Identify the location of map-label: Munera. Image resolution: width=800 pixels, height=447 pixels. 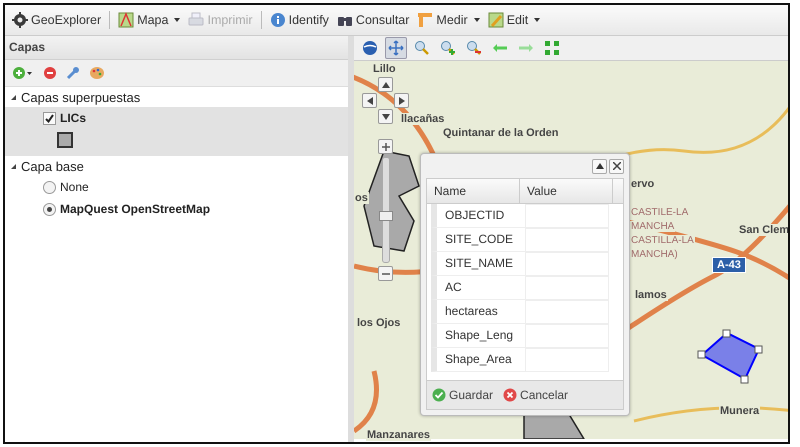
(739, 411).